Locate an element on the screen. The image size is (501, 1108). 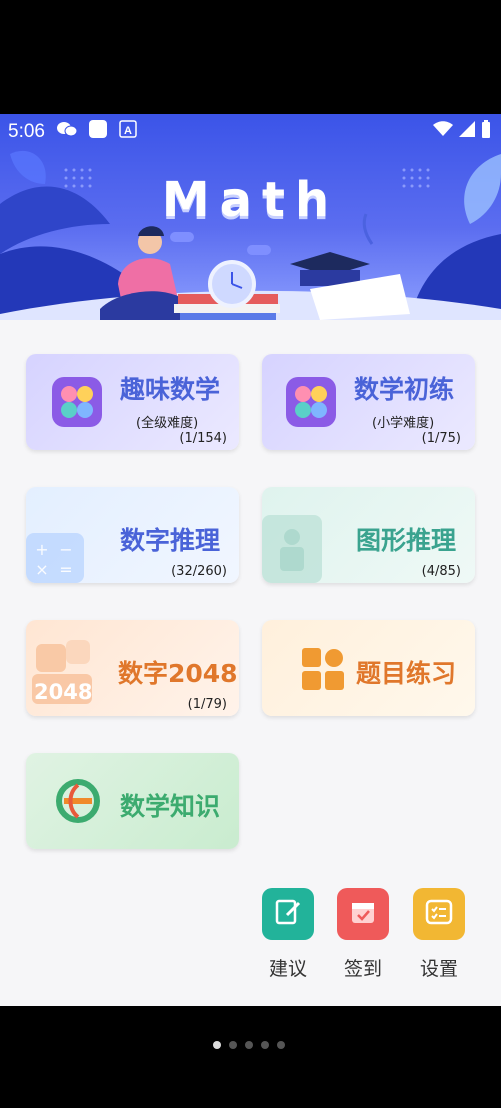
card-title: 趣味数学 is located at coordinates (170, 389).